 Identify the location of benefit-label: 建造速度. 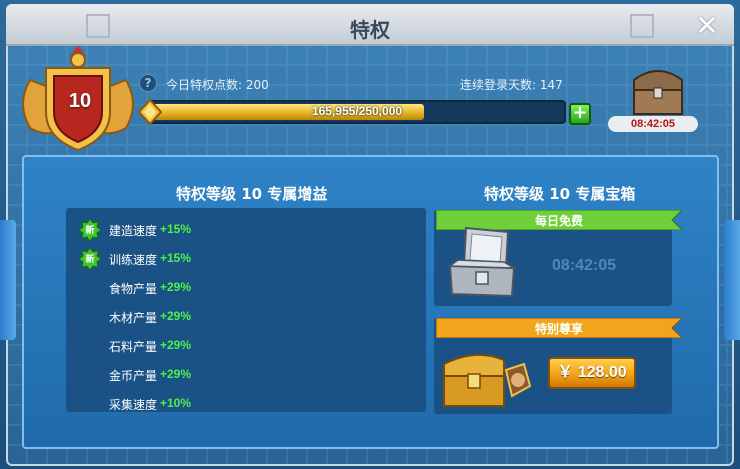
(133, 231).